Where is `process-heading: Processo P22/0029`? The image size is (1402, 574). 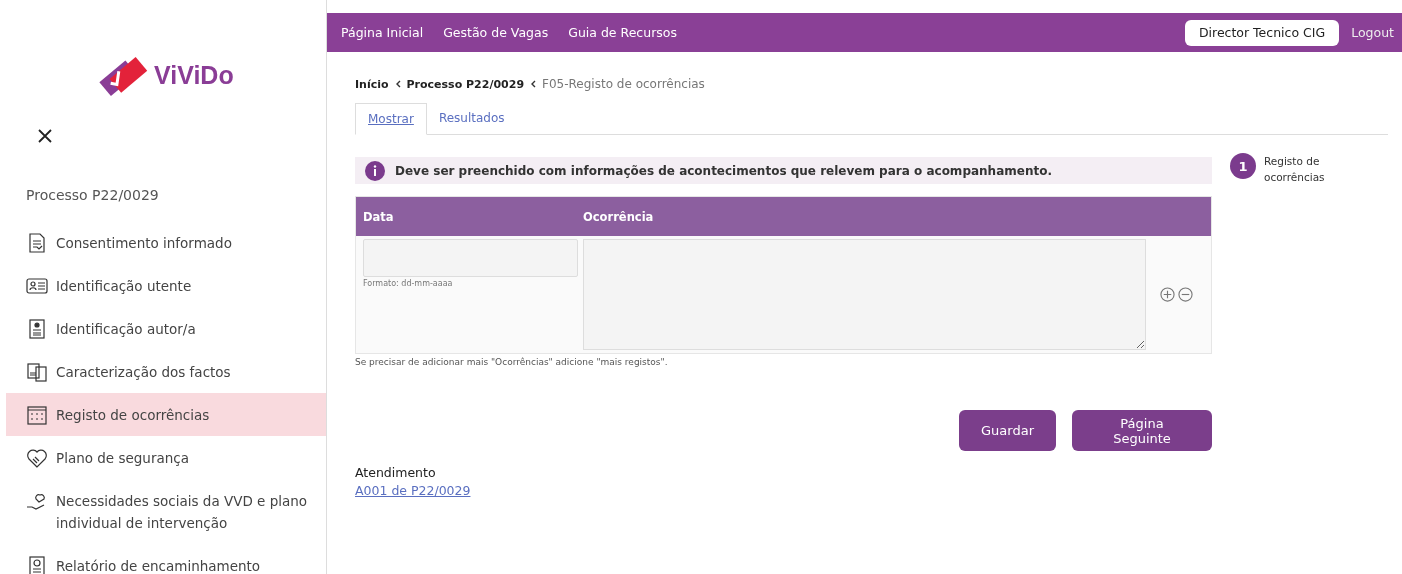
process-heading: Processo P22/0029 is located at coordinates (93, 195).